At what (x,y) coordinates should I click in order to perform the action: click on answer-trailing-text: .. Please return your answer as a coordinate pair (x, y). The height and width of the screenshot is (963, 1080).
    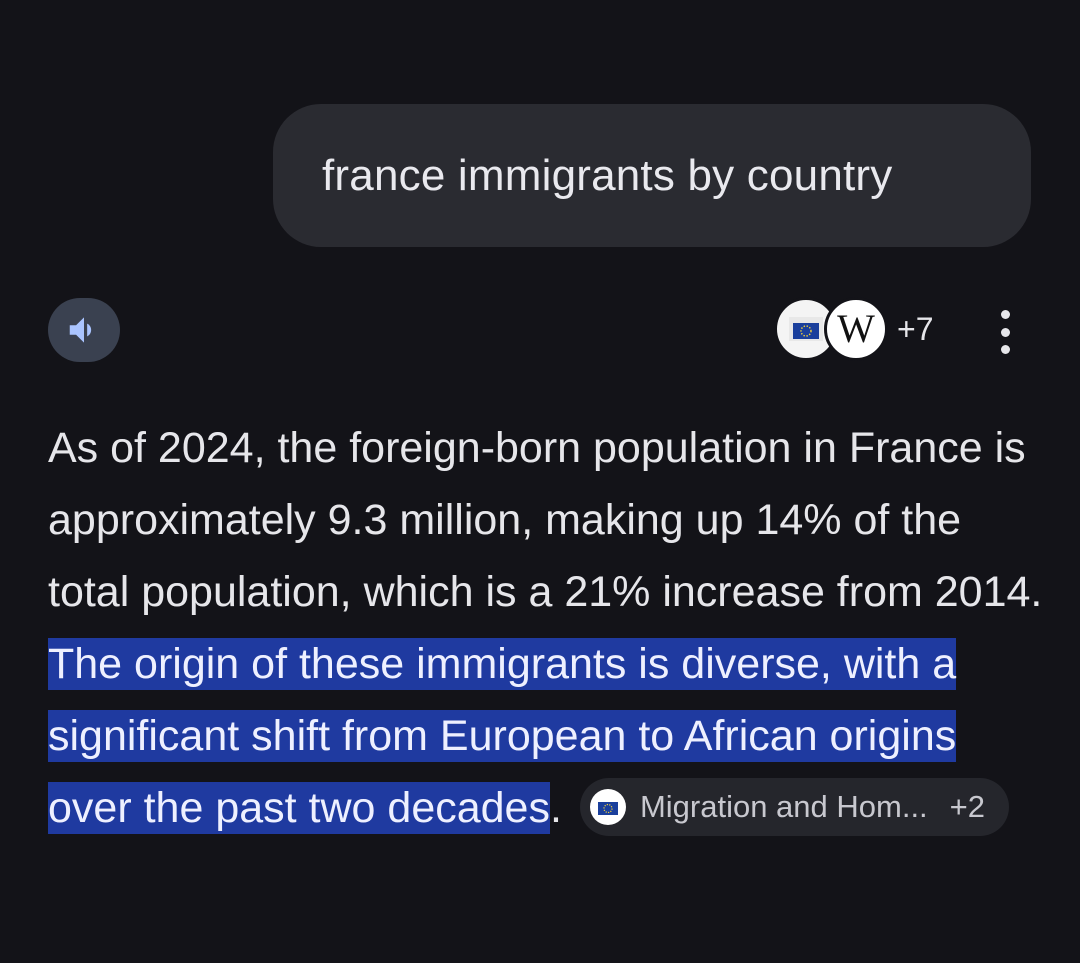
    Looking at the image, I should click on (555, 808).